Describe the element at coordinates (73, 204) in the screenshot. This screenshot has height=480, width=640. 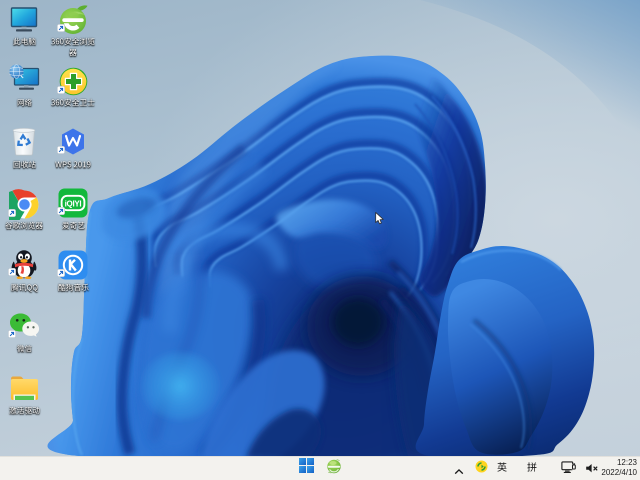
I see `svg-text: iQIYI` at that location.